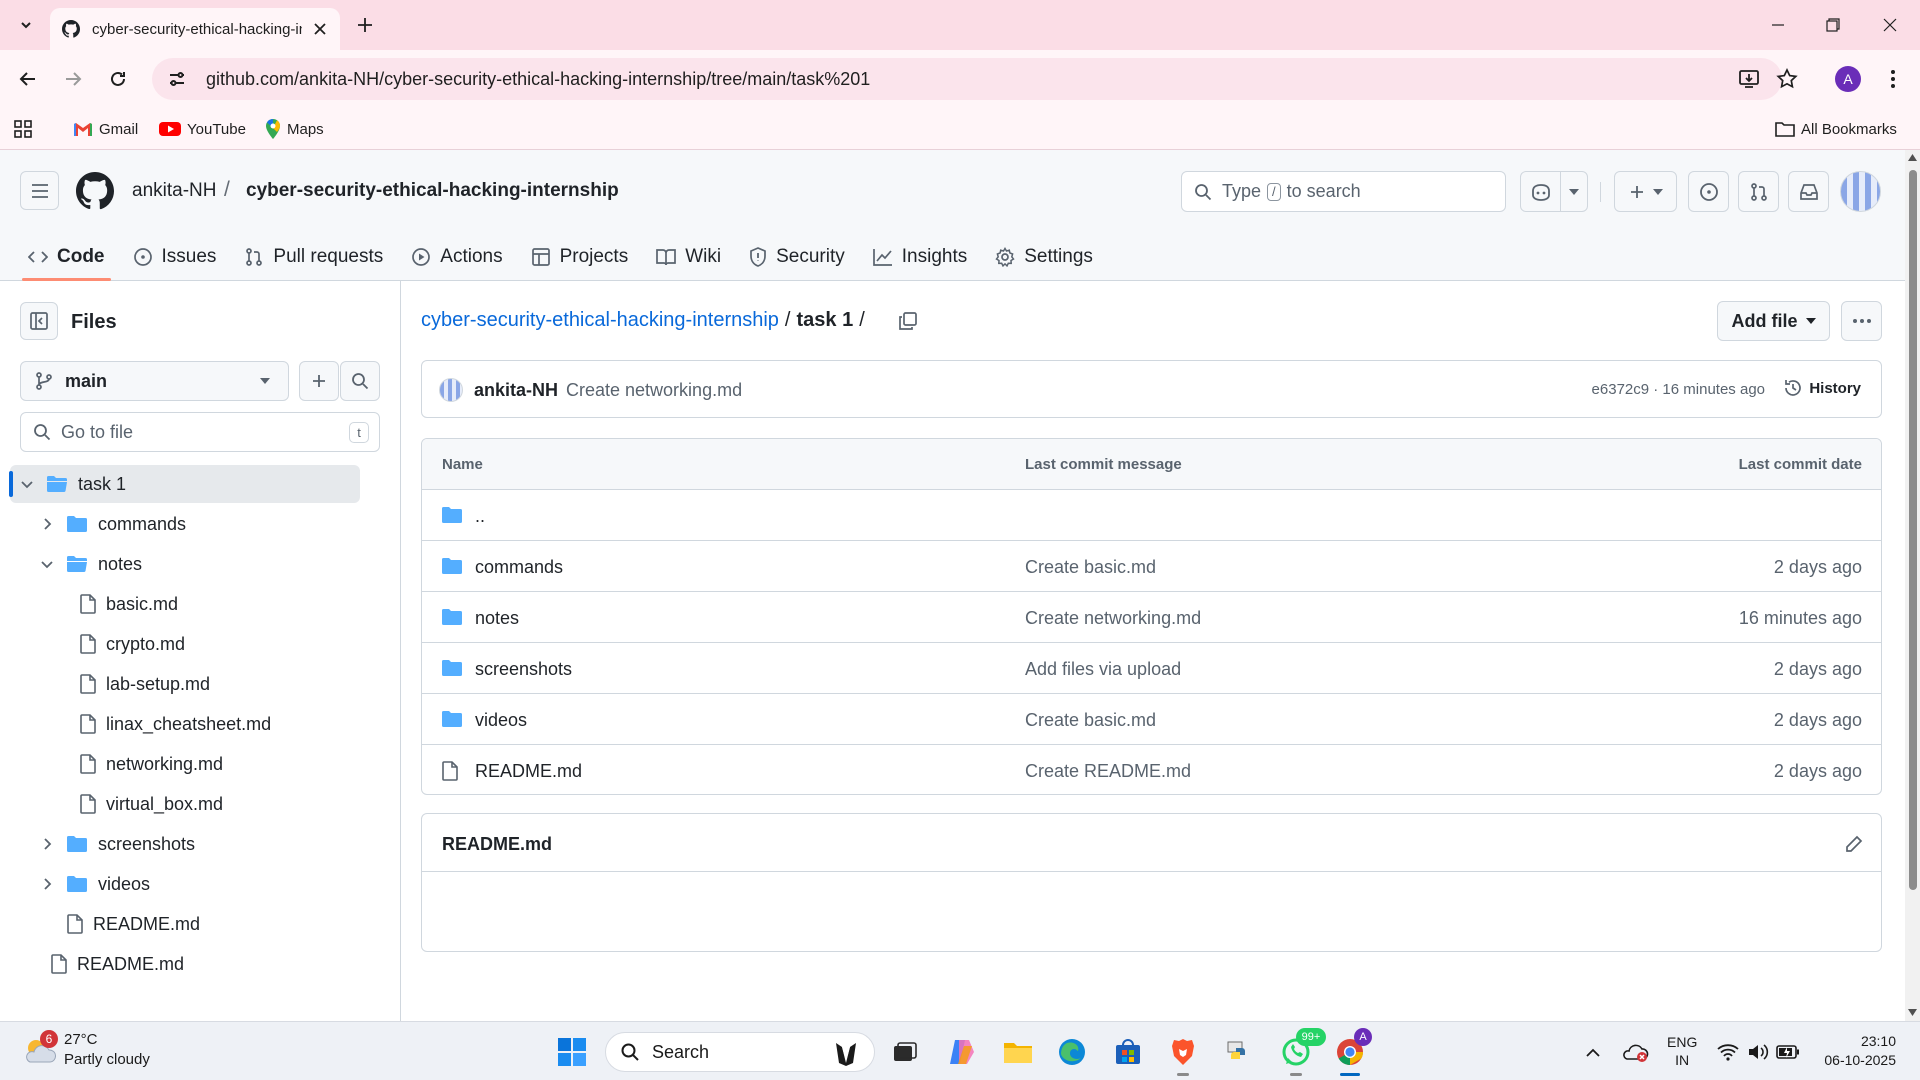  I want to click on tab-code: Code, so click(66, 257).